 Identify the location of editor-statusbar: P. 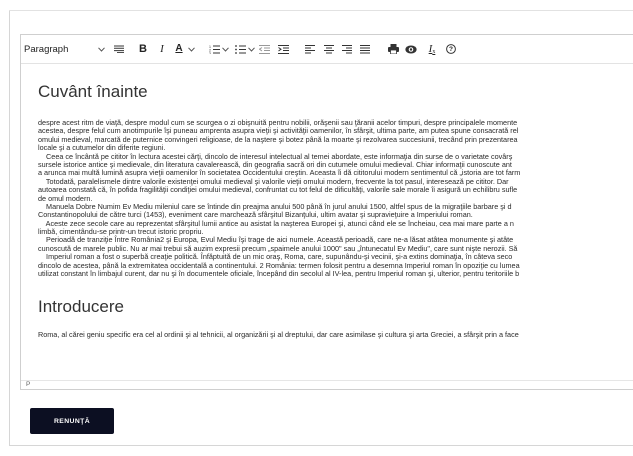
(327, 384).